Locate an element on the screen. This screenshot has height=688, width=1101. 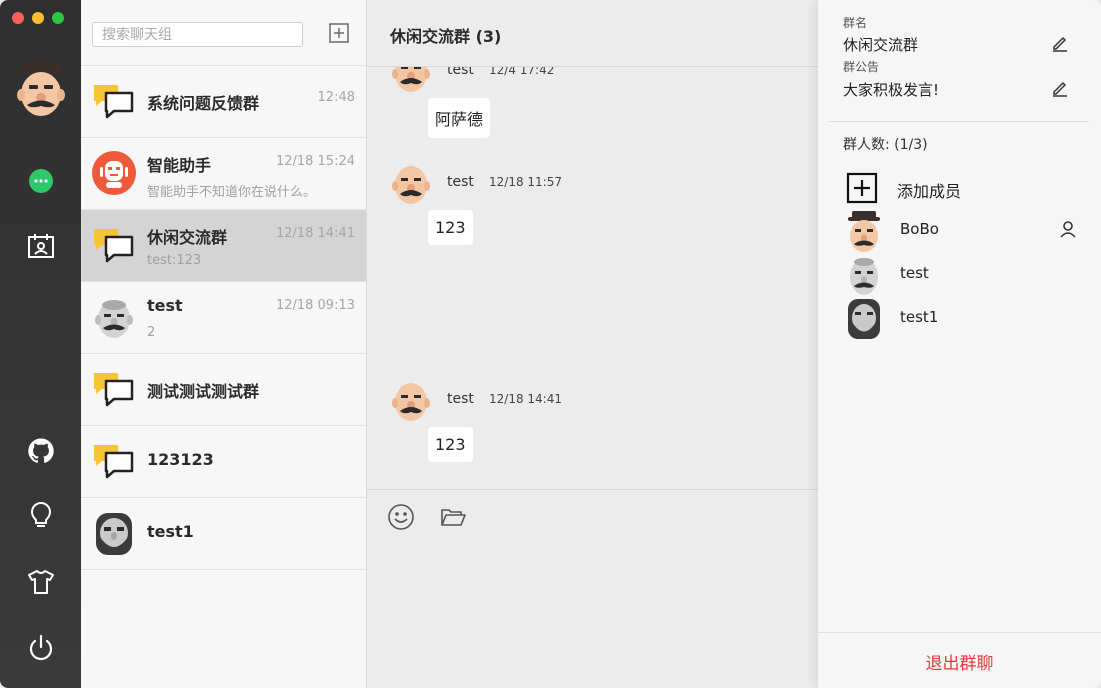
lightbulb-icon is located at coordinates (41, 514).